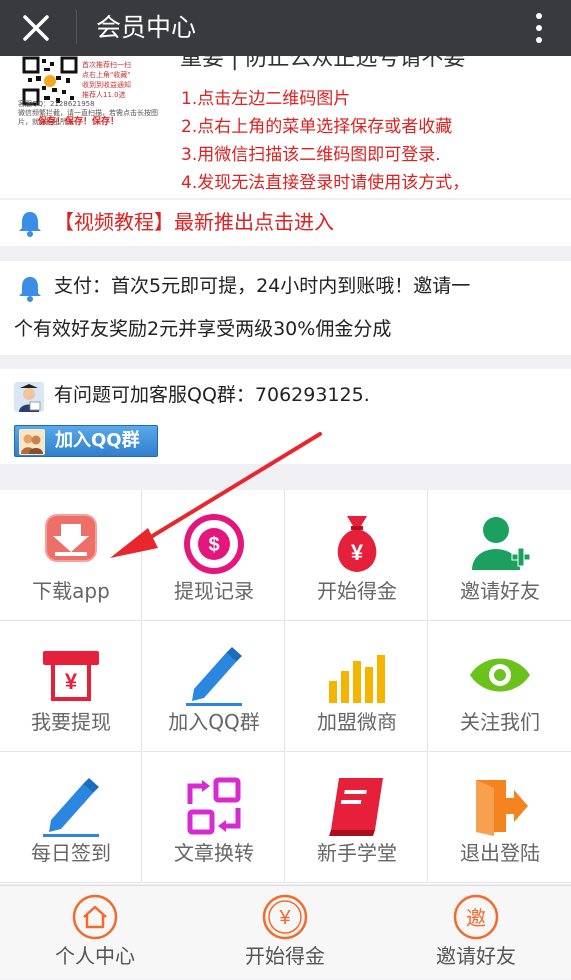 The height and width of the screenshot is (980, 571). I want to click on tab-label: 邀请好友, so click(476, 956).